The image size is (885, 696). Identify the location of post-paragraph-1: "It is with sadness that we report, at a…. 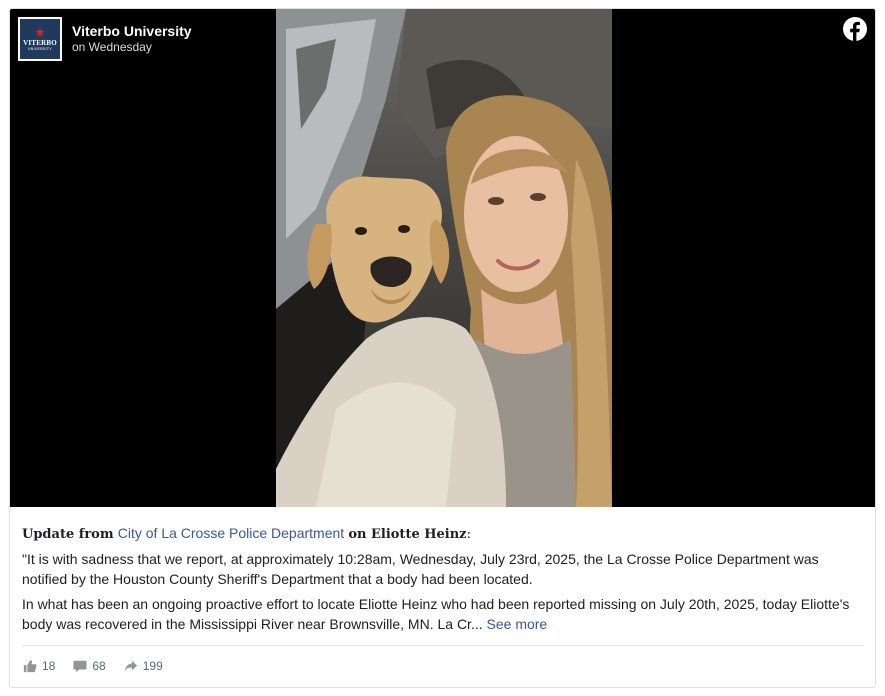
(420, 569).